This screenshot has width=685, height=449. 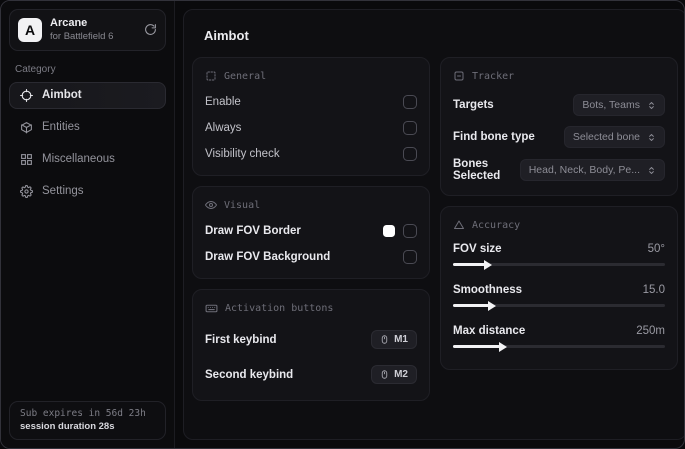 I want to click on keybind-value: M2, so click(x=401, y=374).